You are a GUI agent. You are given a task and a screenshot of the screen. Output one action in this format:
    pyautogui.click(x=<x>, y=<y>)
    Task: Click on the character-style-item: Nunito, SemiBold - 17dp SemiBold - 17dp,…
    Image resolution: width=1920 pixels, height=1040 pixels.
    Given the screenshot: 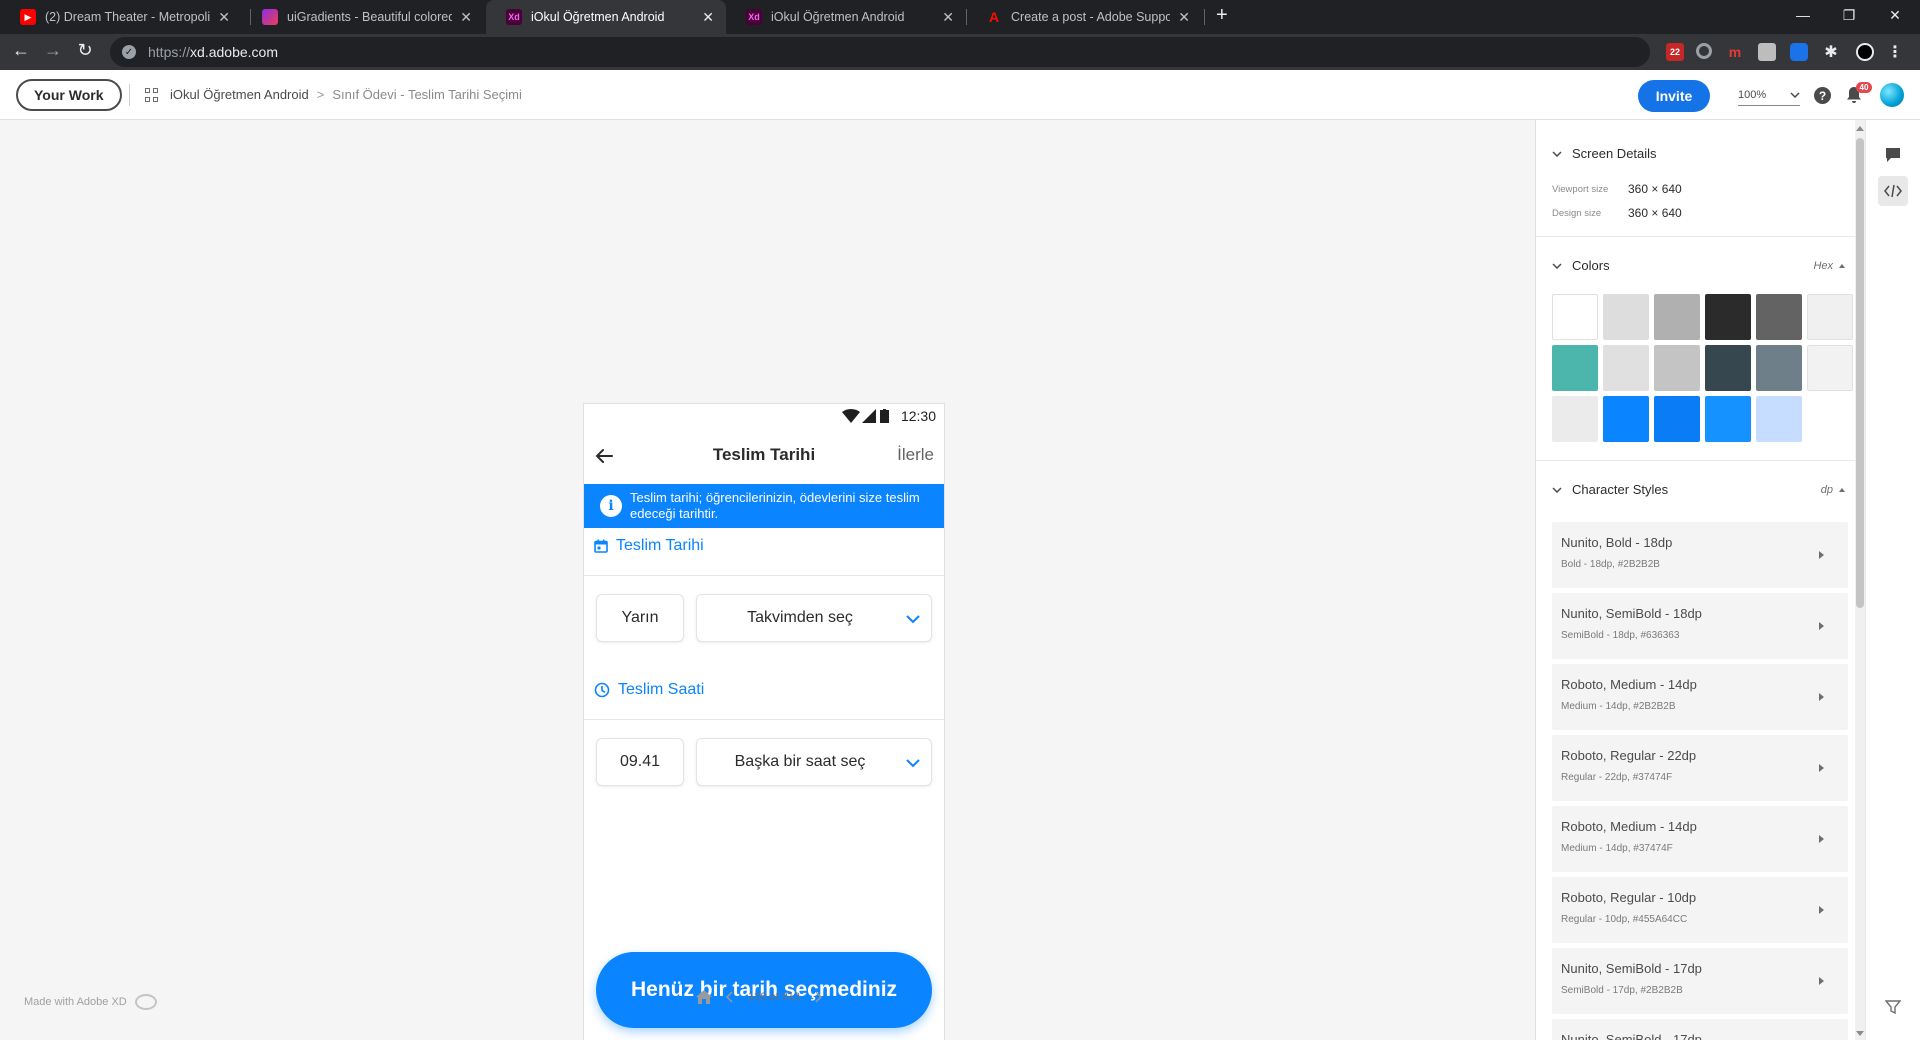 What is the action you would take?
    pyautogui.click(x=1700, y=981)
    